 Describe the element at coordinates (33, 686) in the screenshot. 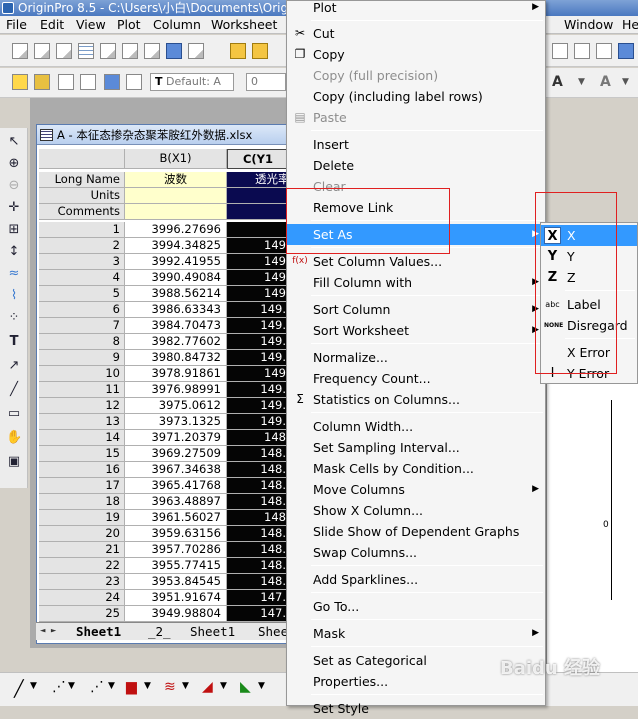

I see `chevron-down-icon-3: ▼` at that location.